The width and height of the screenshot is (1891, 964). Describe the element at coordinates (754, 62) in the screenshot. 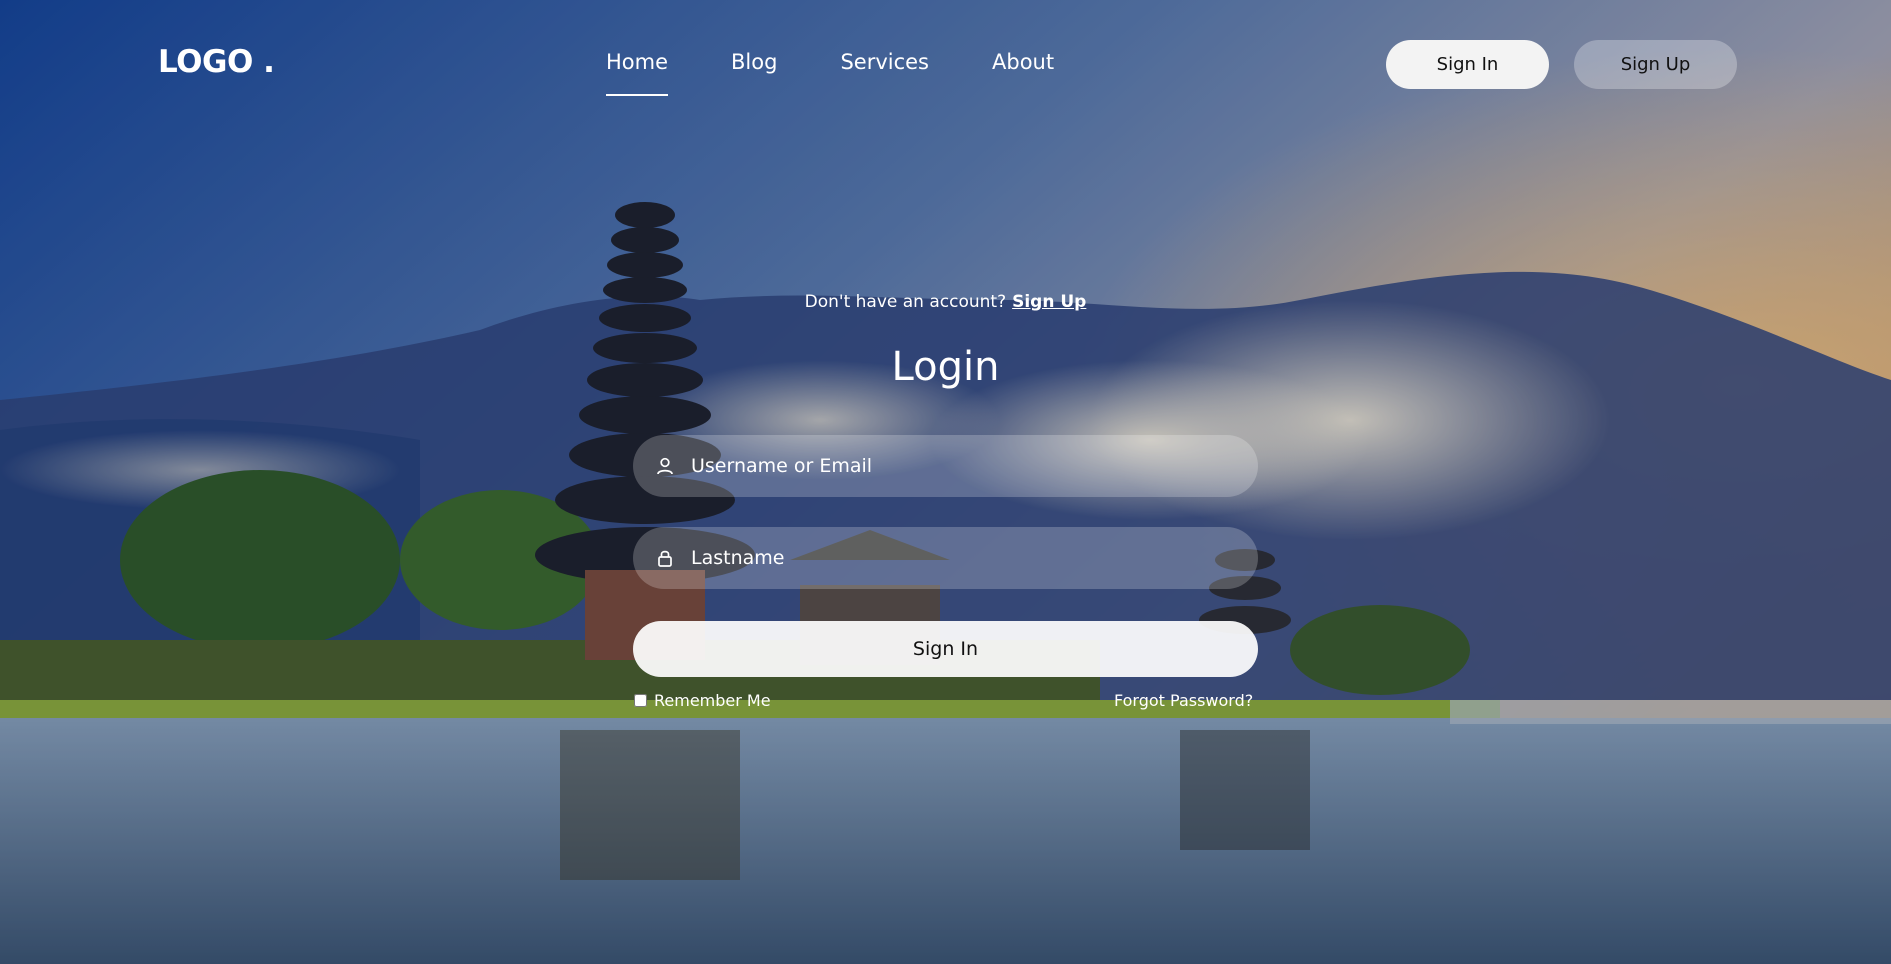

I see `nav-link-blog: Blog` at that location.